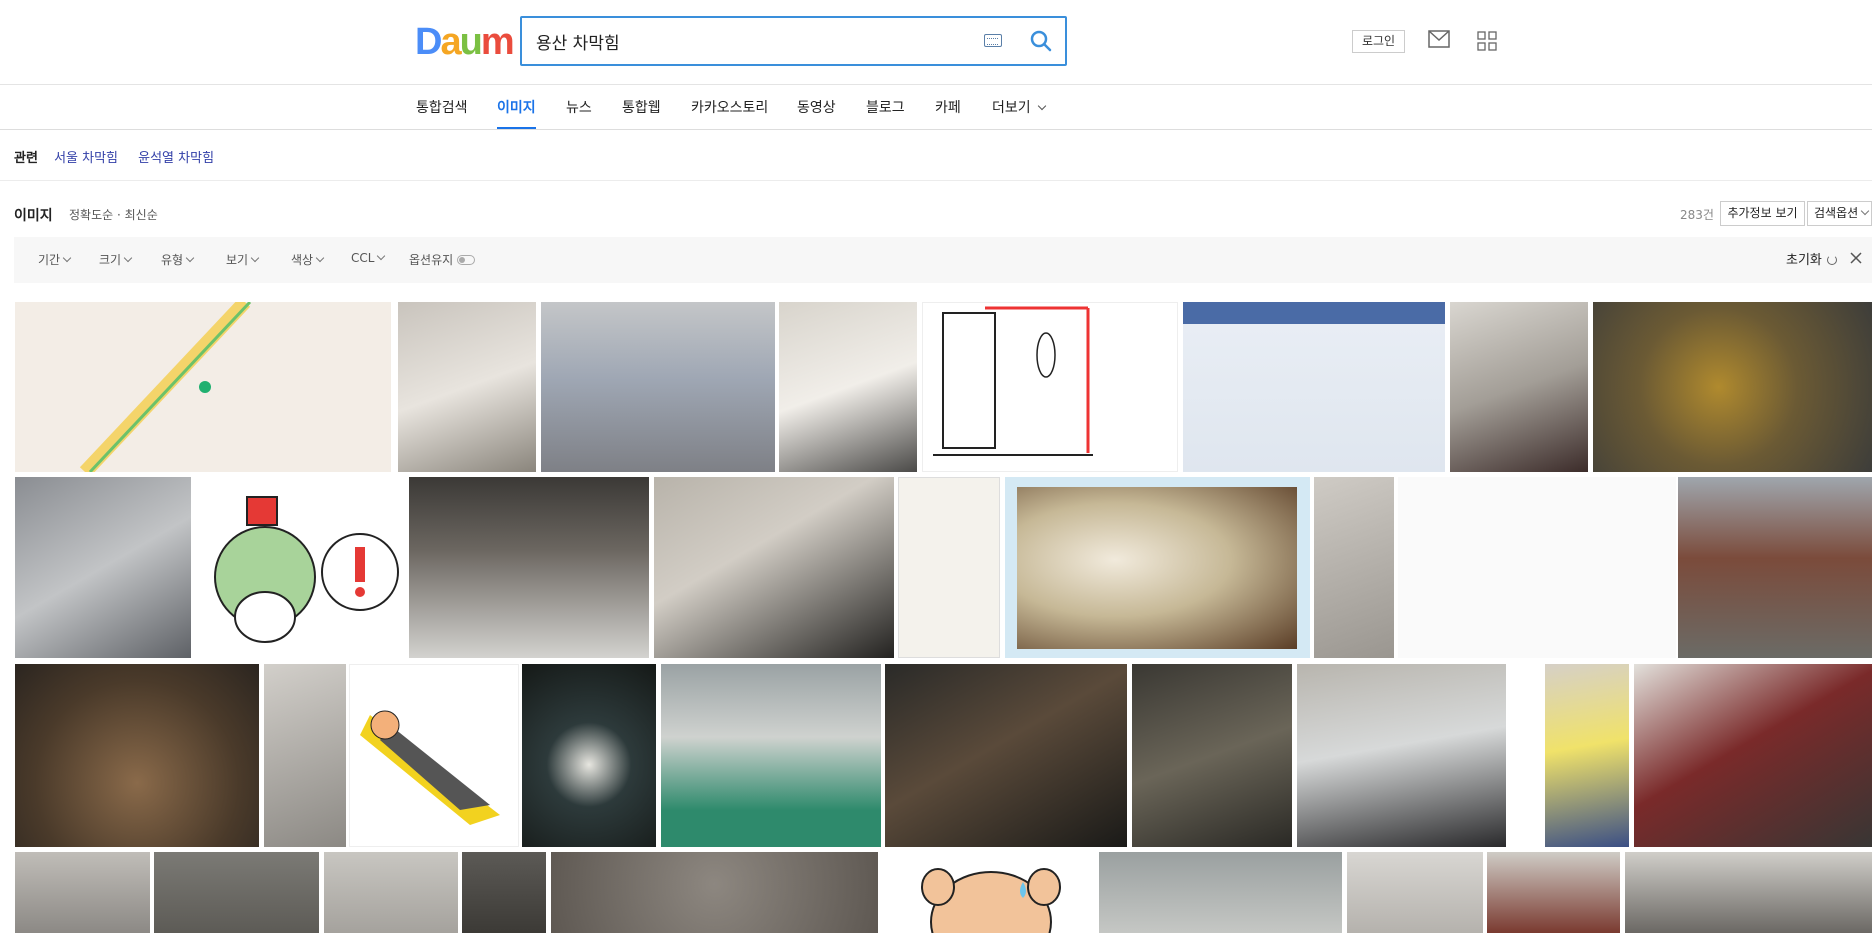  I want to click on related-link: 서울 차막힘, so click(86, 158).